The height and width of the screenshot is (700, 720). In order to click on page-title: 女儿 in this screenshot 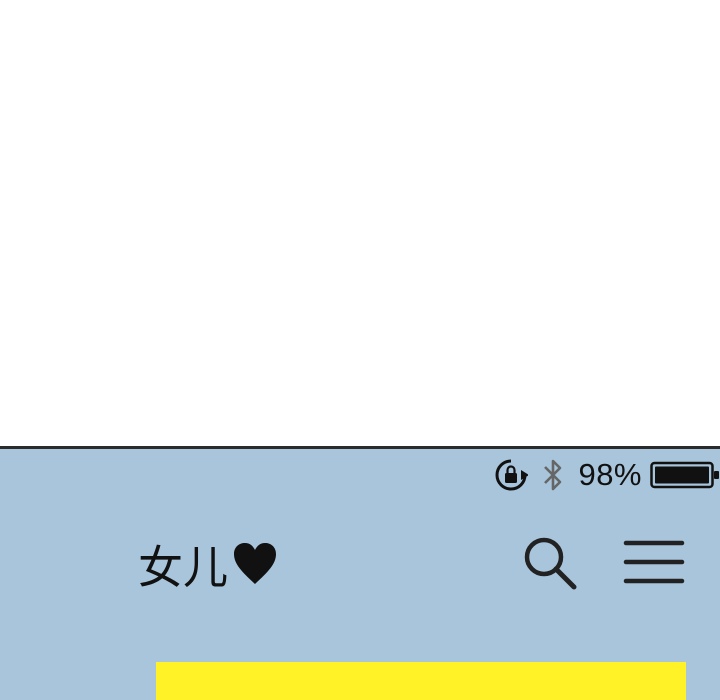, I will do `click(208, 563)`.